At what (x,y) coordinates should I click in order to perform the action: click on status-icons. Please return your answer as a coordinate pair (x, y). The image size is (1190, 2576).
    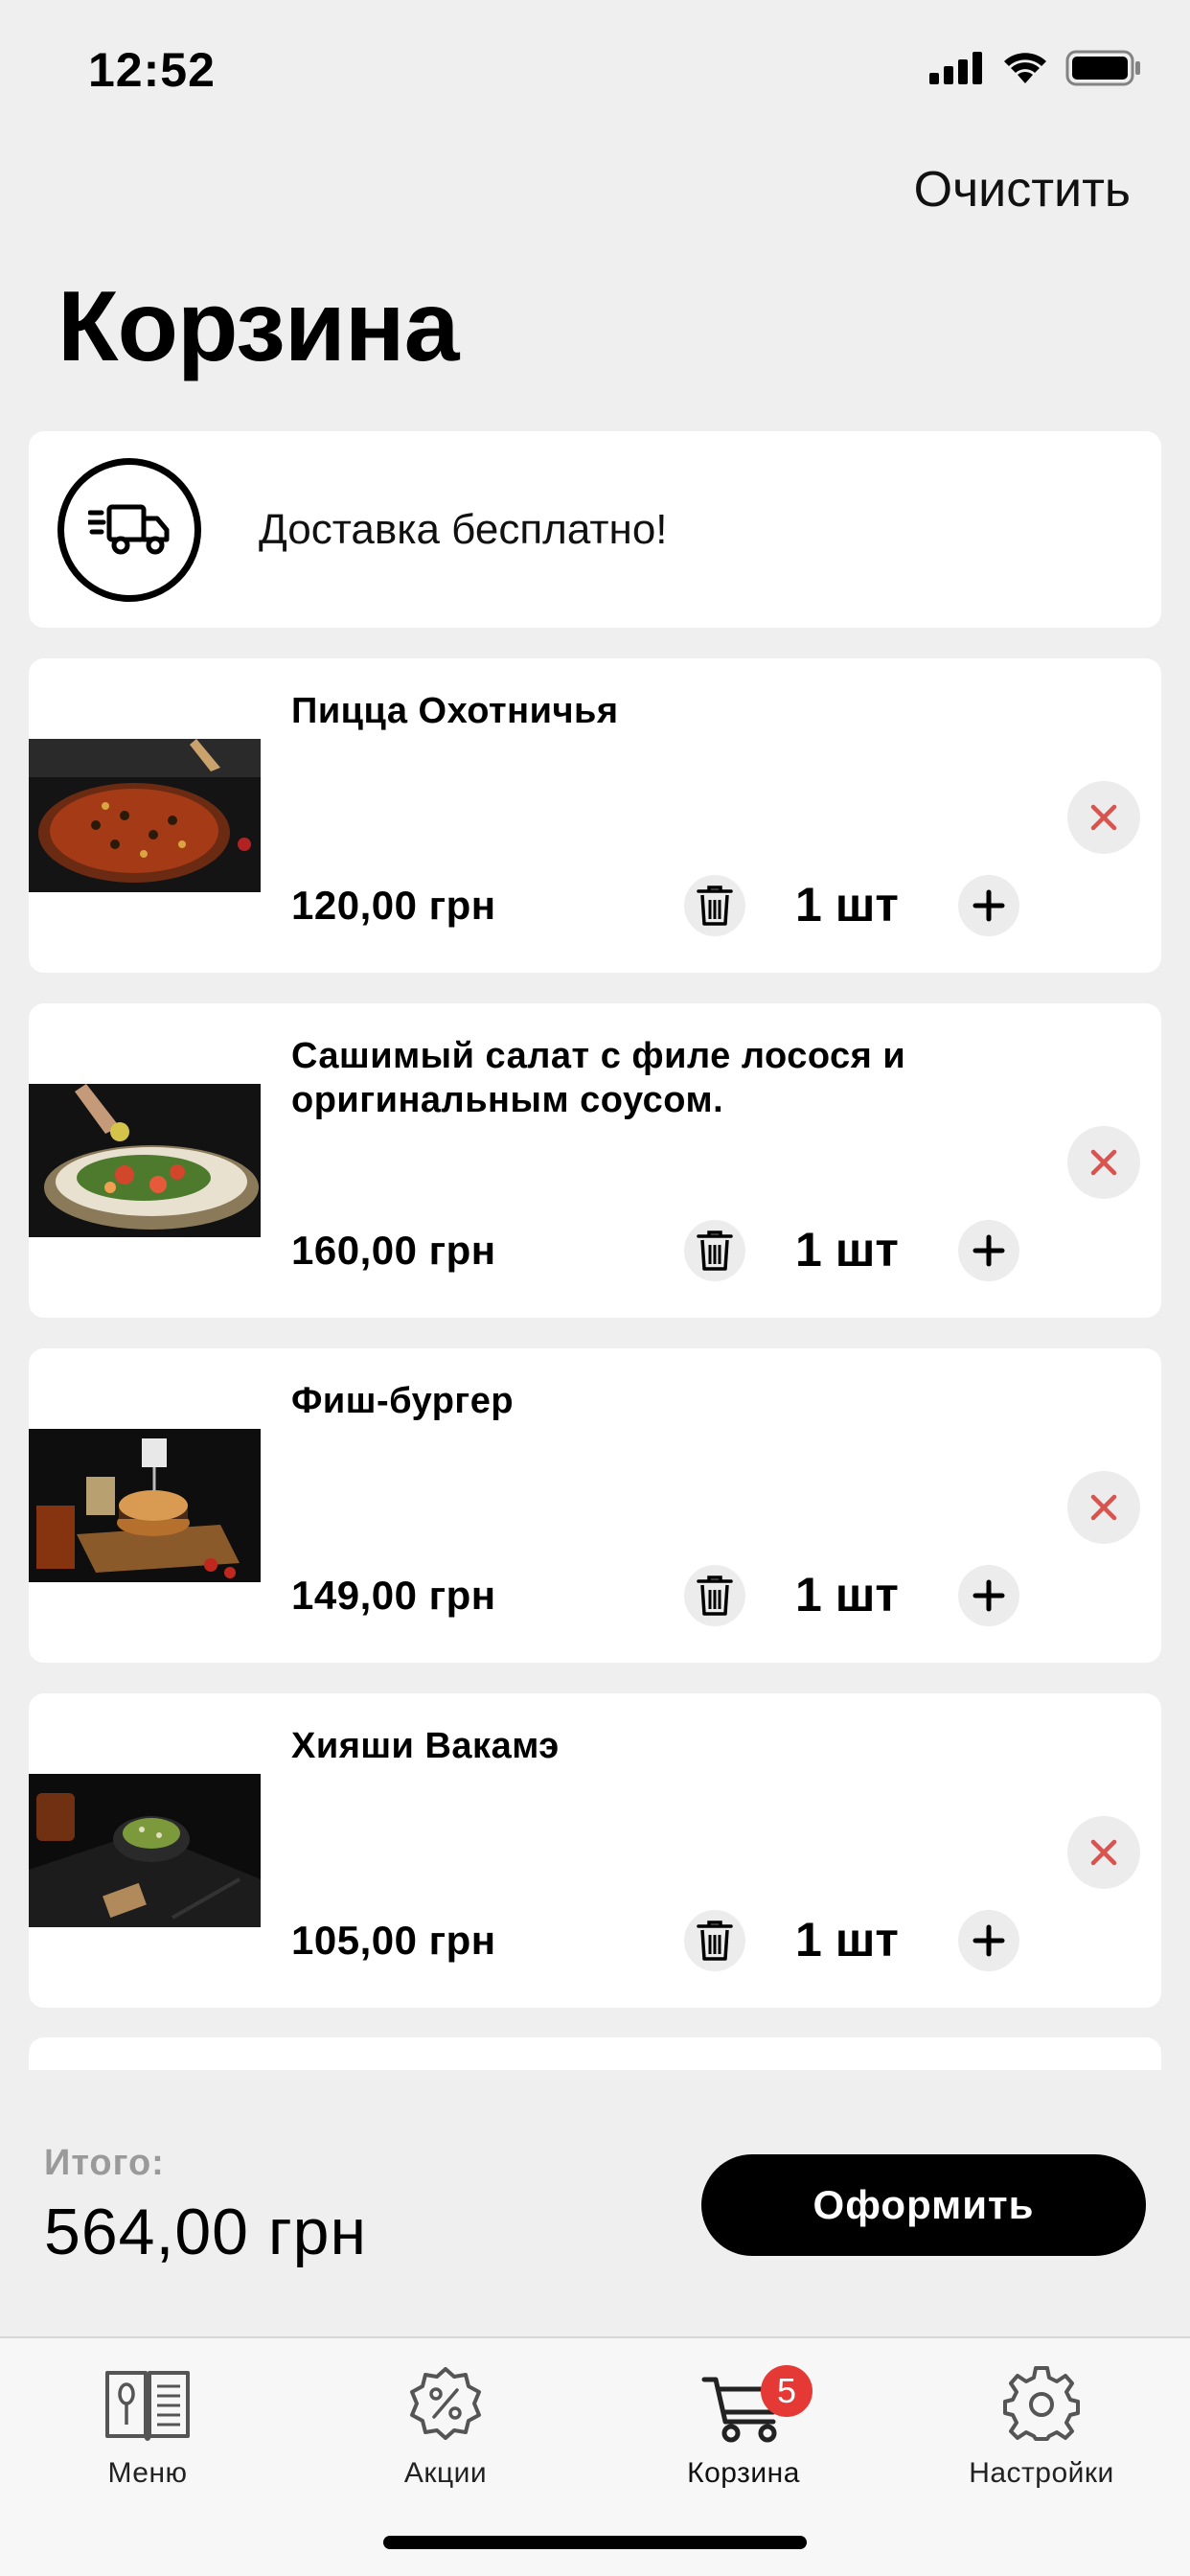
    Looking at the image, I should click on (1036, 68).